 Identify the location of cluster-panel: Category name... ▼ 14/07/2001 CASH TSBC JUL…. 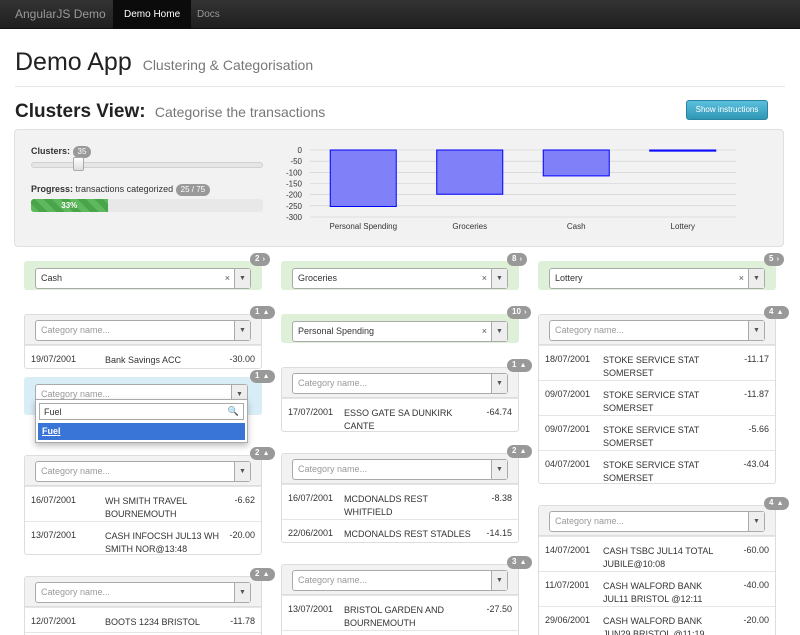
(657, 570).